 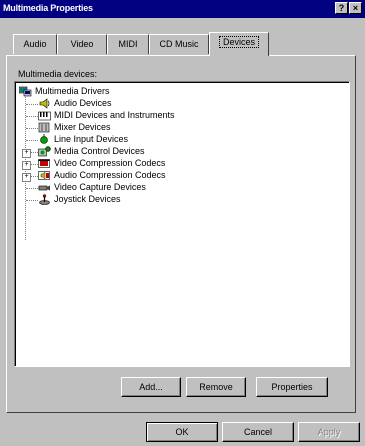 I want to click on tree-item-audio-devices: Audio Devices, so click(x=178, y=104).